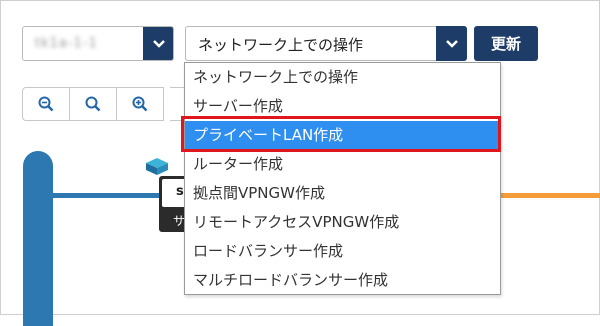 The image size is (600, 326). I want to click on reset-zoom-button, so click(93, 104).